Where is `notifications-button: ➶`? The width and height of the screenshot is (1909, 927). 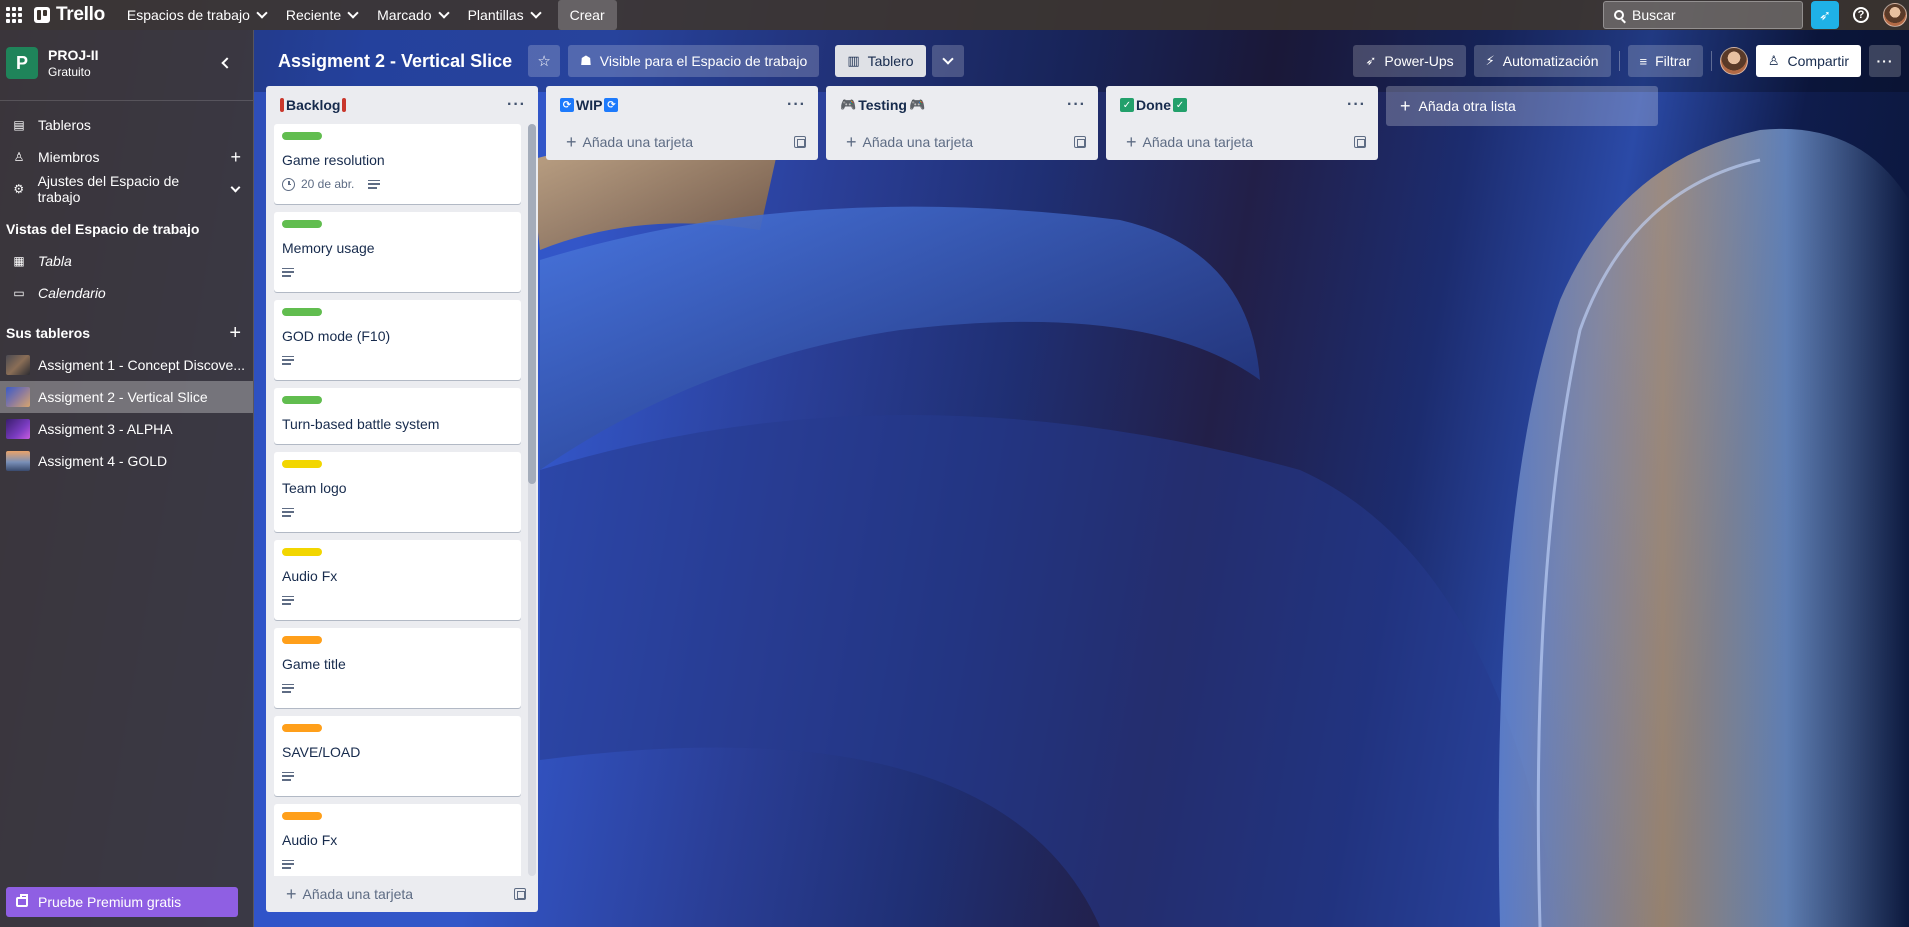 notifications-button: ➶ is located at coordinates (1825, 15).